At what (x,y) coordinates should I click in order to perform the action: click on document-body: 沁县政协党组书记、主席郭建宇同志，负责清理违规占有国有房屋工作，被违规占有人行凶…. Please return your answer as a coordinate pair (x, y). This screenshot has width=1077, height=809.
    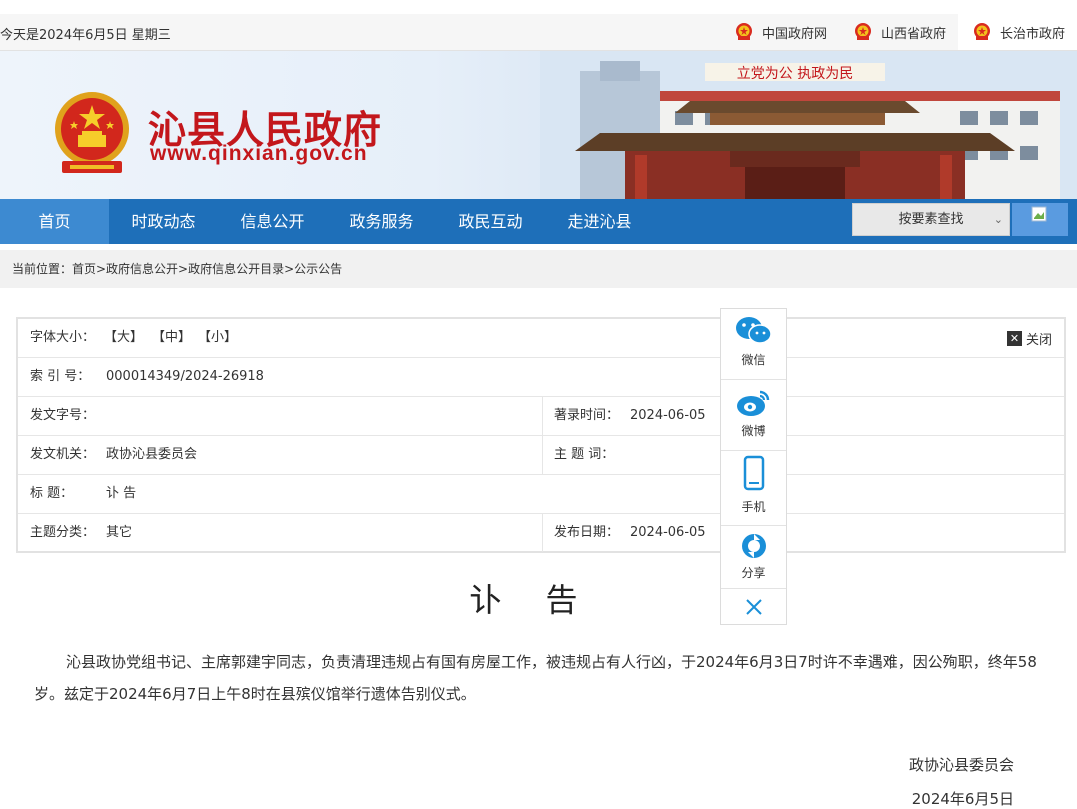
    Looking at the image, I should click on (535, 678).